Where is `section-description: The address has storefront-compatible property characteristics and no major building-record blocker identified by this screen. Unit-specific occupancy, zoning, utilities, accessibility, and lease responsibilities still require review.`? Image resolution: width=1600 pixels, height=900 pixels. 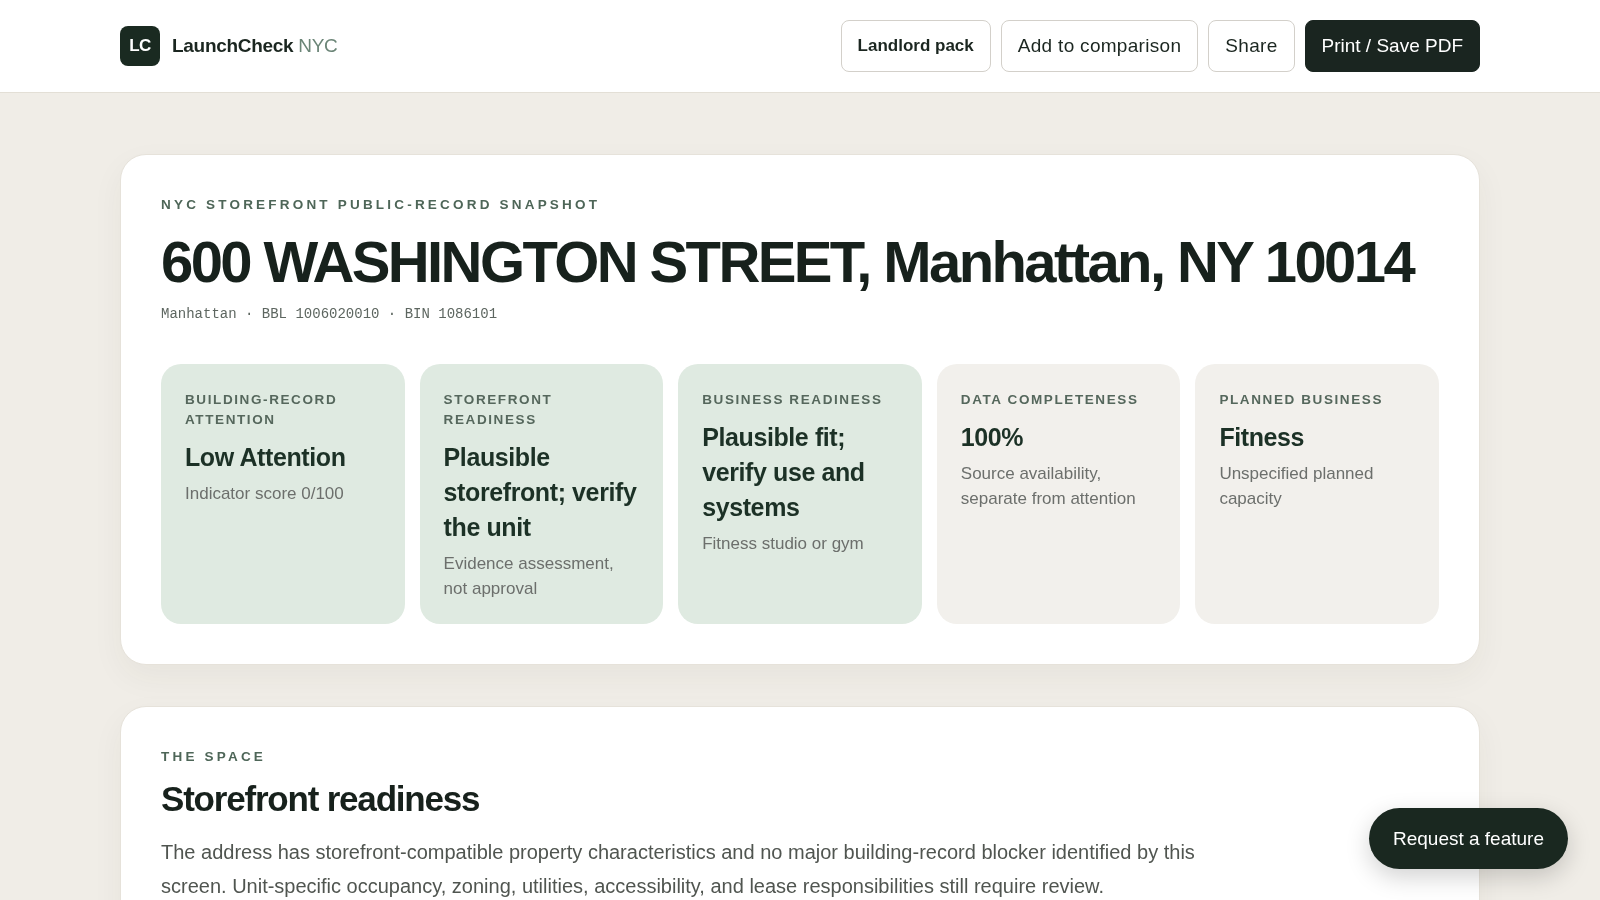
section-description: The address has storefront-compatible property characteristics and no major building-record blocker identified by this screen. Unit-specific occupancy, zoning, utilities, accessibility, and lease responsibilities still require review. is located at coordinates (678, 869).